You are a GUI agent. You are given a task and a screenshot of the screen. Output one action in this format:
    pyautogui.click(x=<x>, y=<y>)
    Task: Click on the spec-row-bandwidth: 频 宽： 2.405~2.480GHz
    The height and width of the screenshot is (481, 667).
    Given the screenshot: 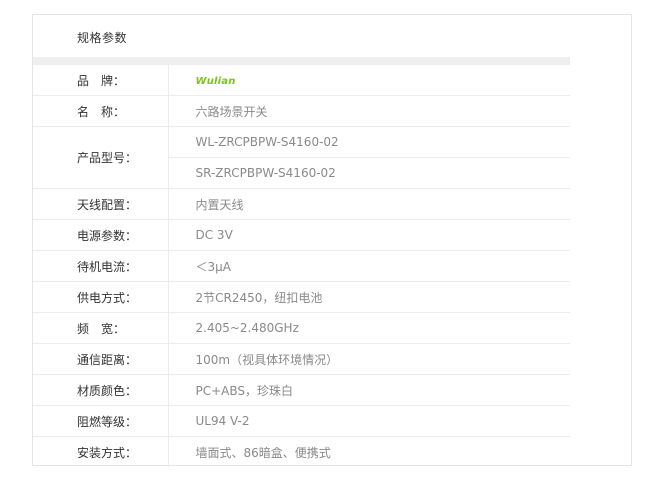 What is the action you would take?
    pyautogui.click(x=301, y=328)
    